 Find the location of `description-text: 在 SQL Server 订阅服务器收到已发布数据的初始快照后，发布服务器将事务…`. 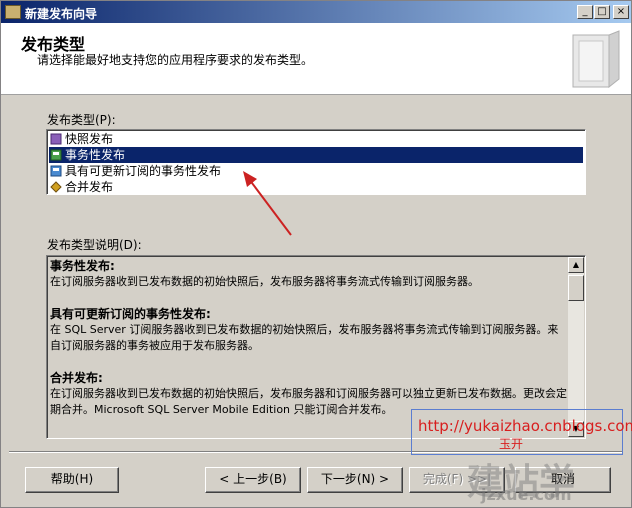

description-text: 在 SQL Server 订阅服务器收到已发布数据的初始快照后，发布服务器将事务… is located at coordinates (304, 337).